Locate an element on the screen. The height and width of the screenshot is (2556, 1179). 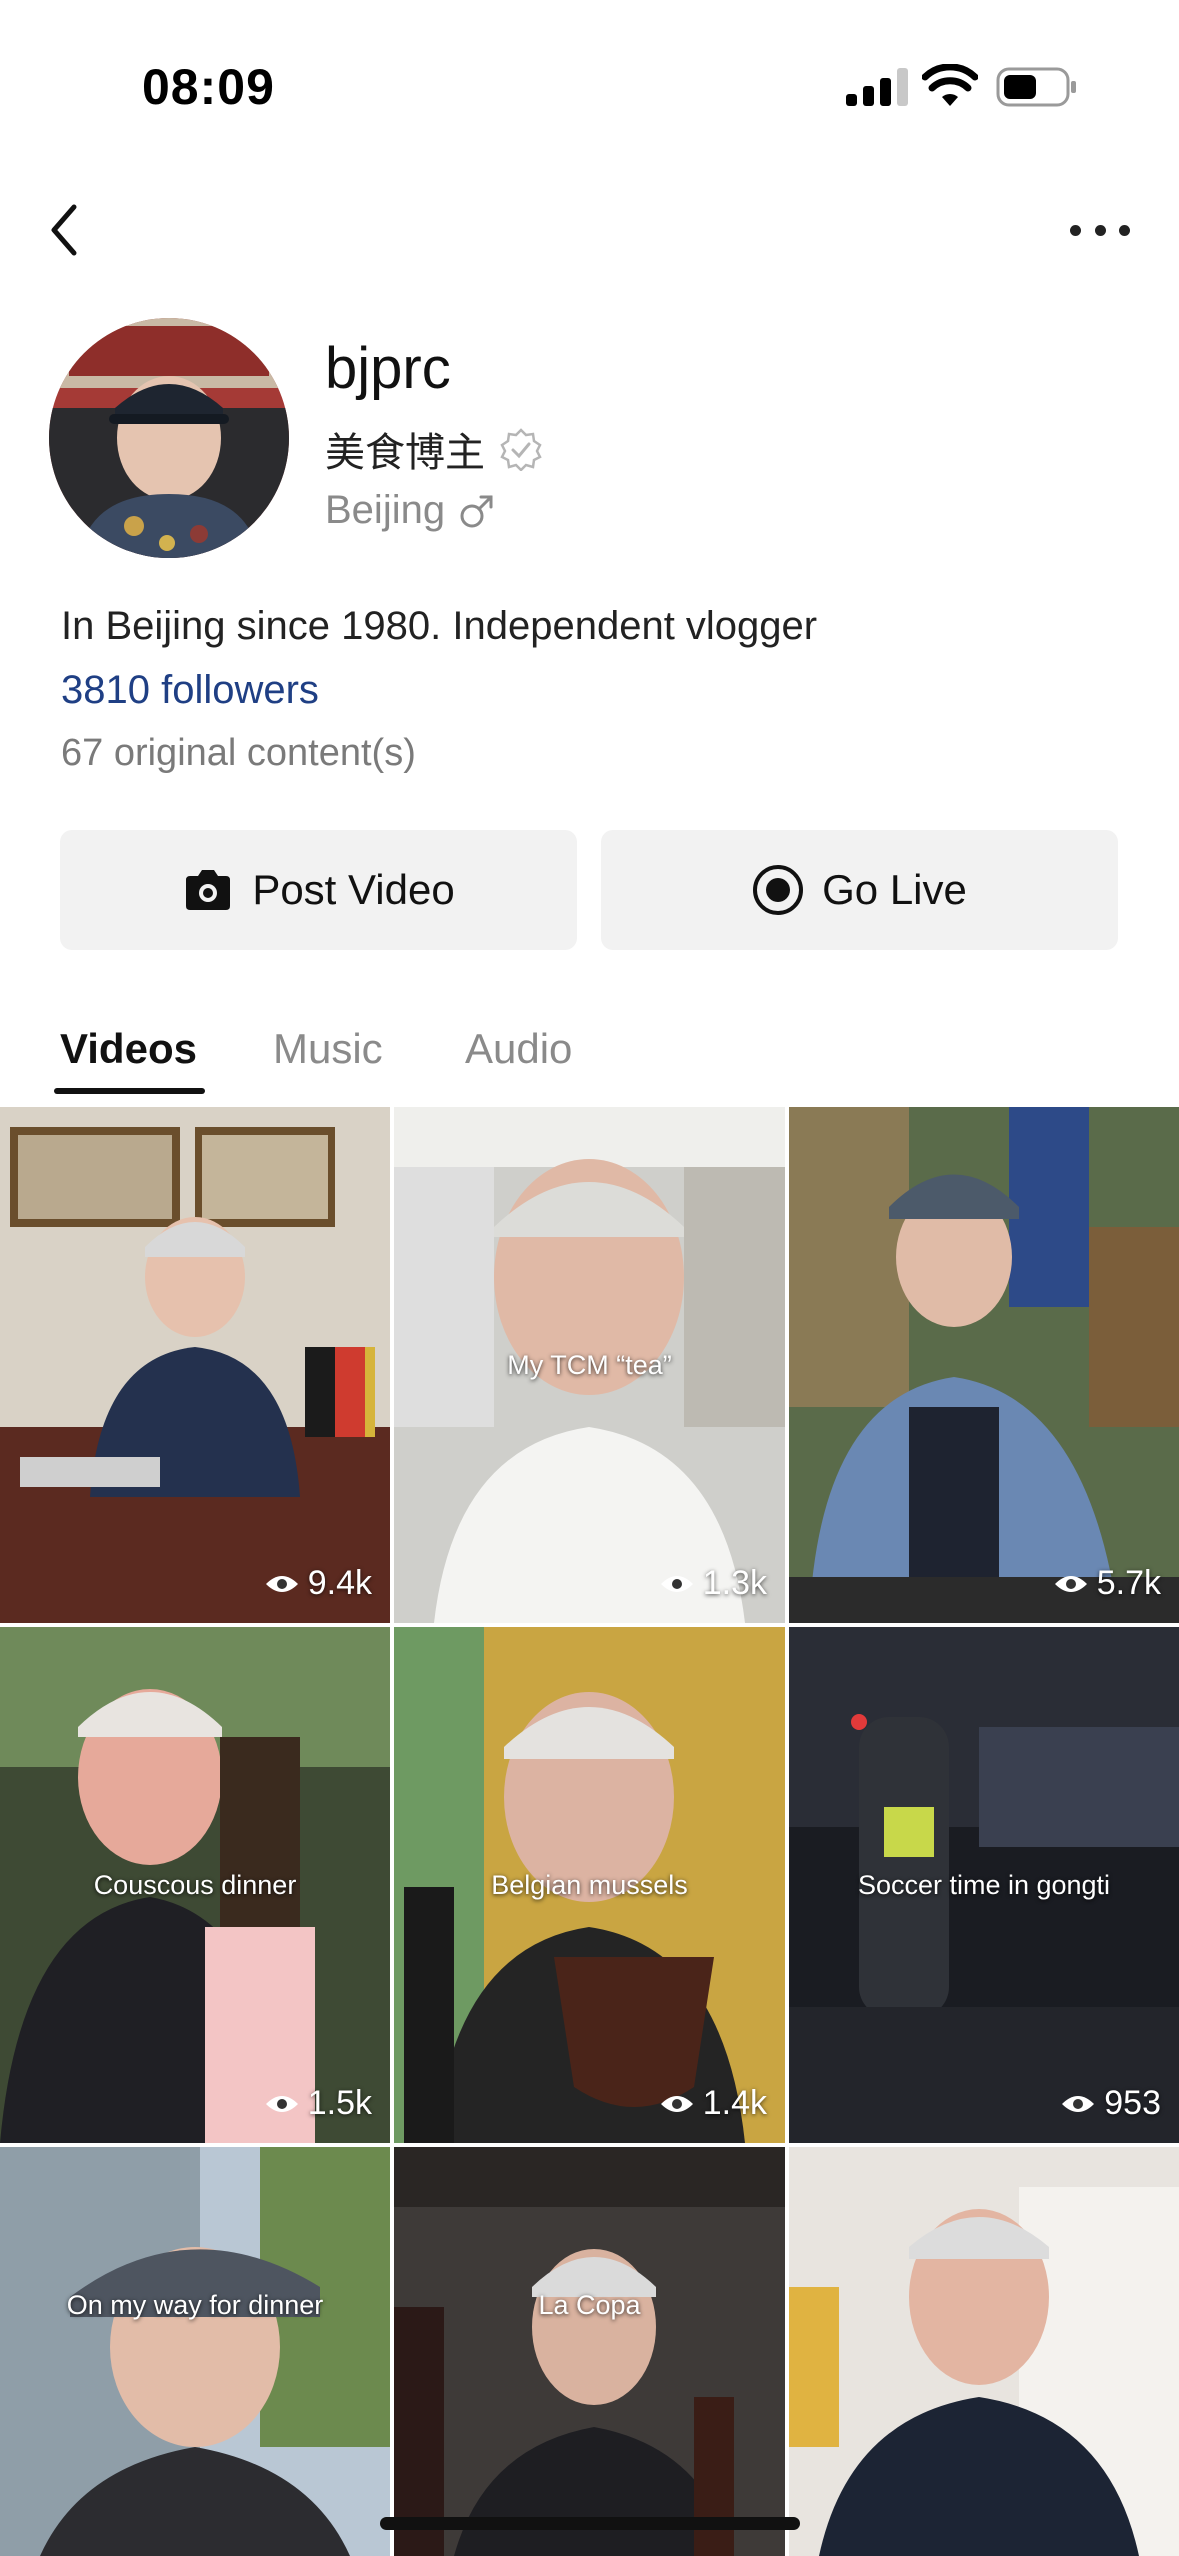
battery-icon is located at coordinates (1036, 87).